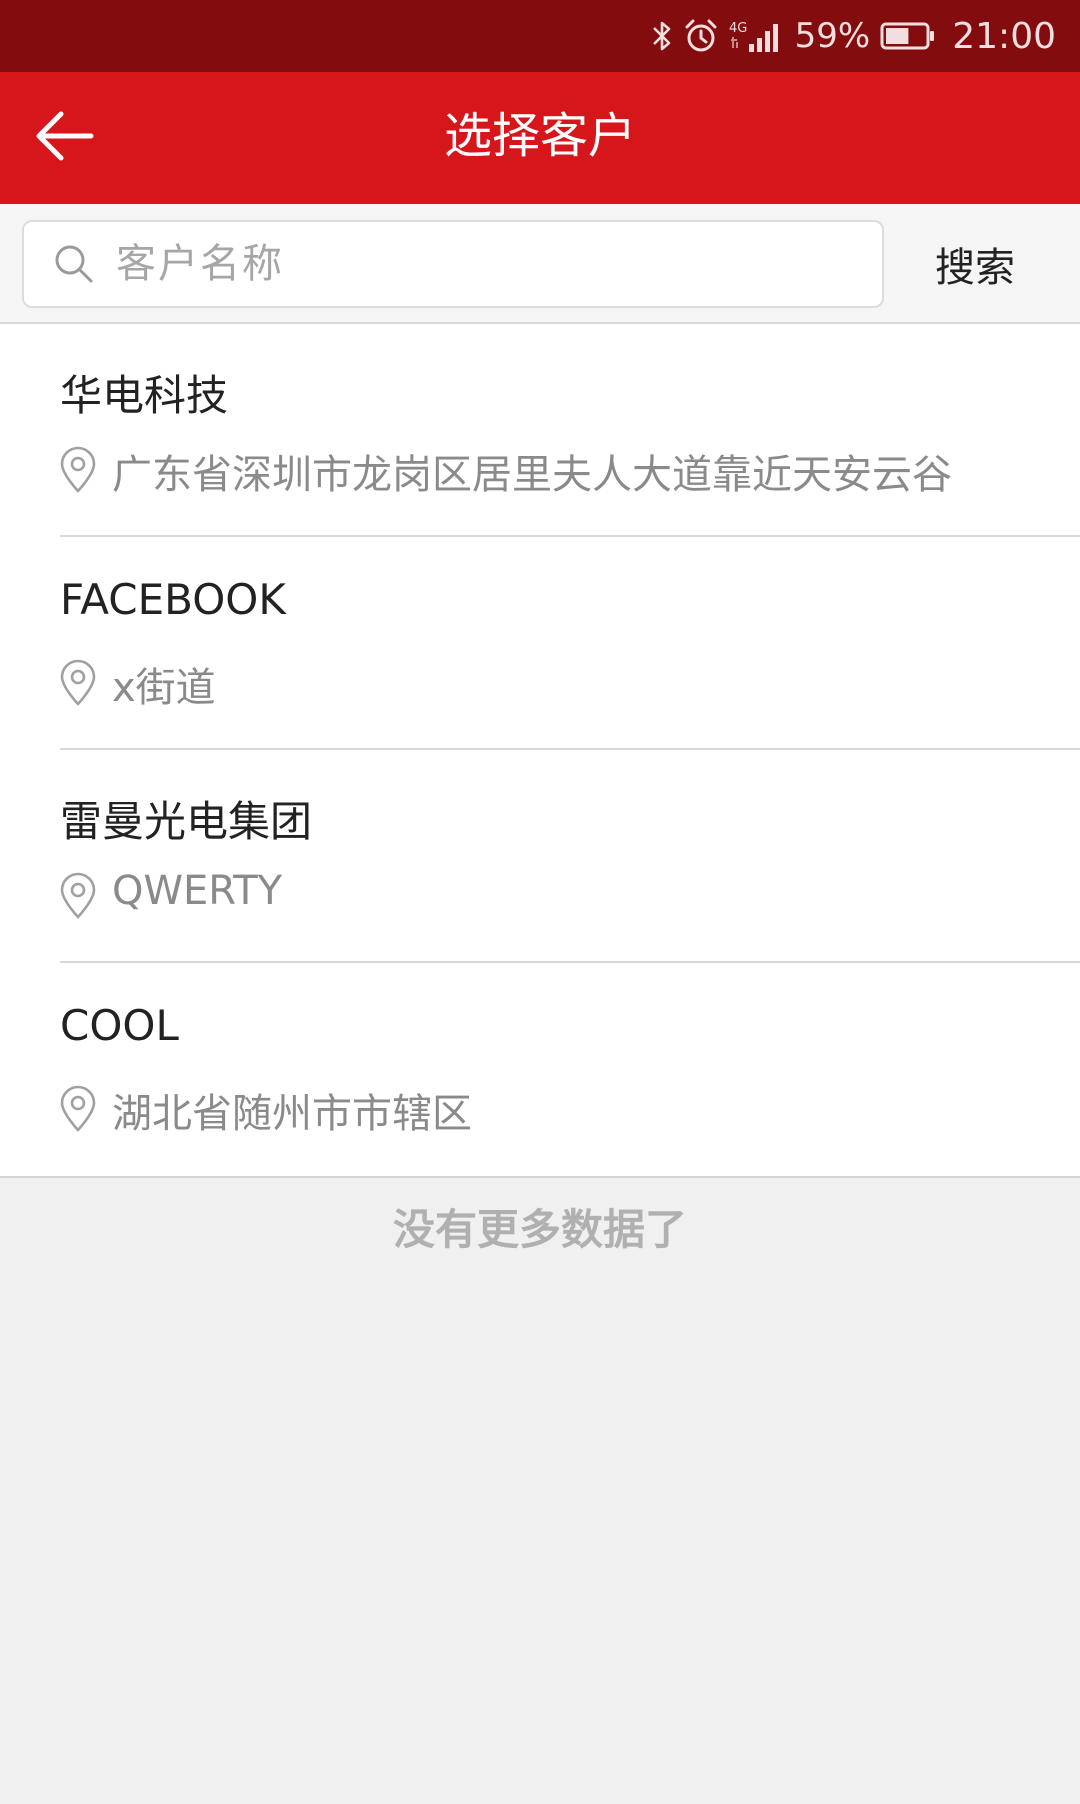 Image resolution: width=1080 pixels, height=1804 pixels. What do you see at coordinates (292, 1114) in the screenshot?
I see `customer-address: 湖北省随州市市辖区` at bounding box center [292, 1114].